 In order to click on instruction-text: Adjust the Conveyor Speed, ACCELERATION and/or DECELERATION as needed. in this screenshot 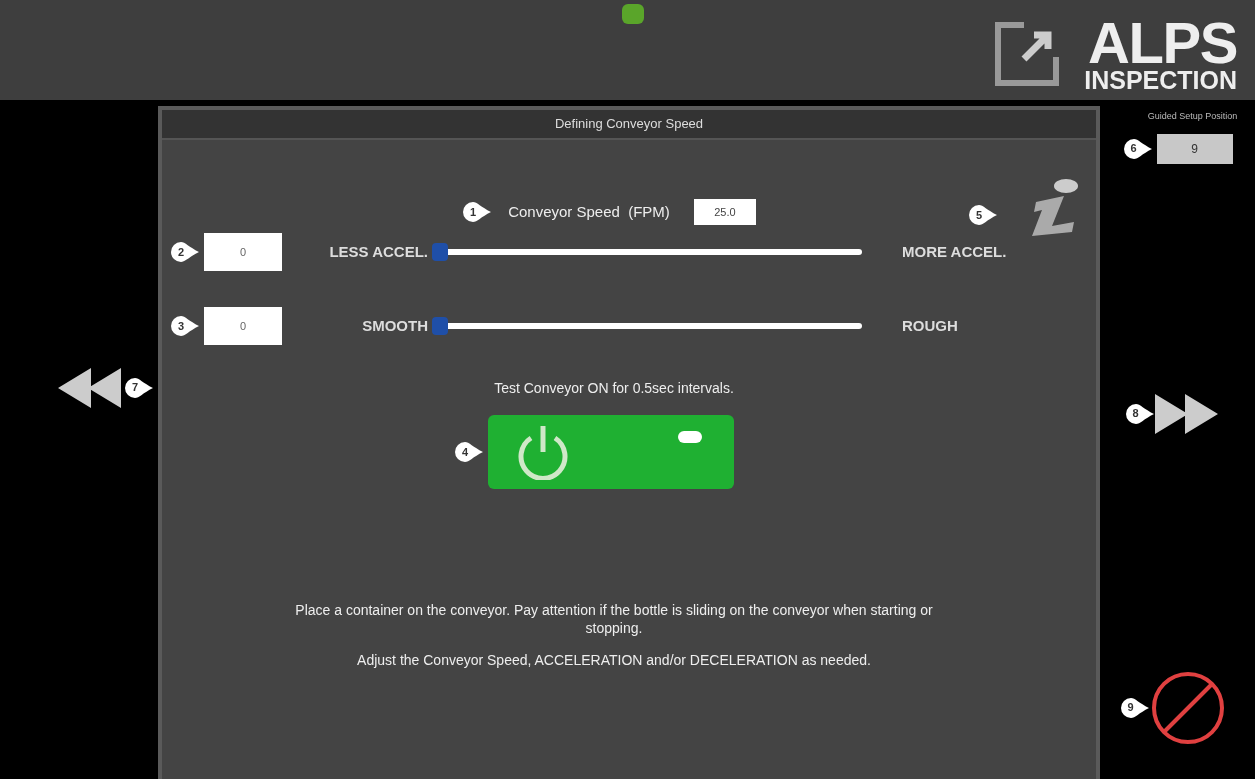, I will do `click(614, 660)`.